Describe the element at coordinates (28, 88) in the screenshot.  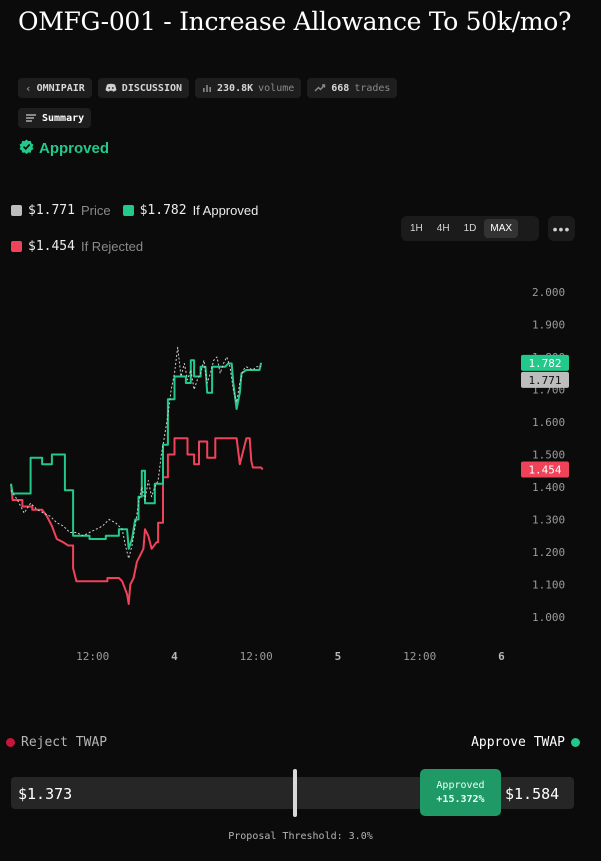
I see `chevron-left-icon: ‹` at that location.